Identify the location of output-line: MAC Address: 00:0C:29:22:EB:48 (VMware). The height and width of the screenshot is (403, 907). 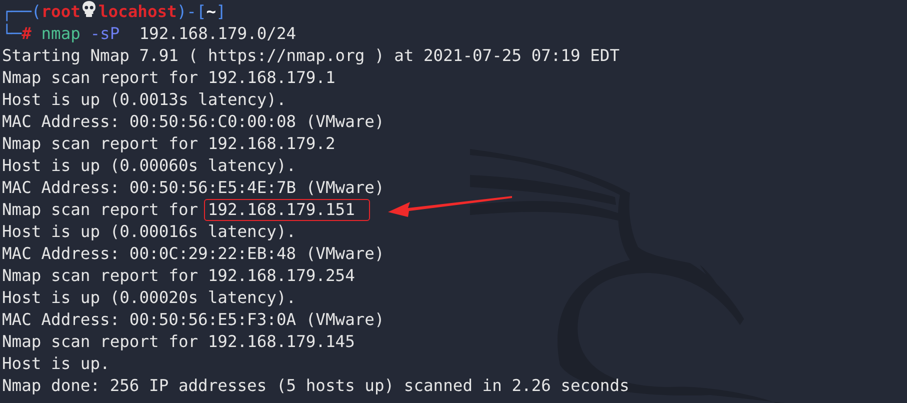
(194, 254).